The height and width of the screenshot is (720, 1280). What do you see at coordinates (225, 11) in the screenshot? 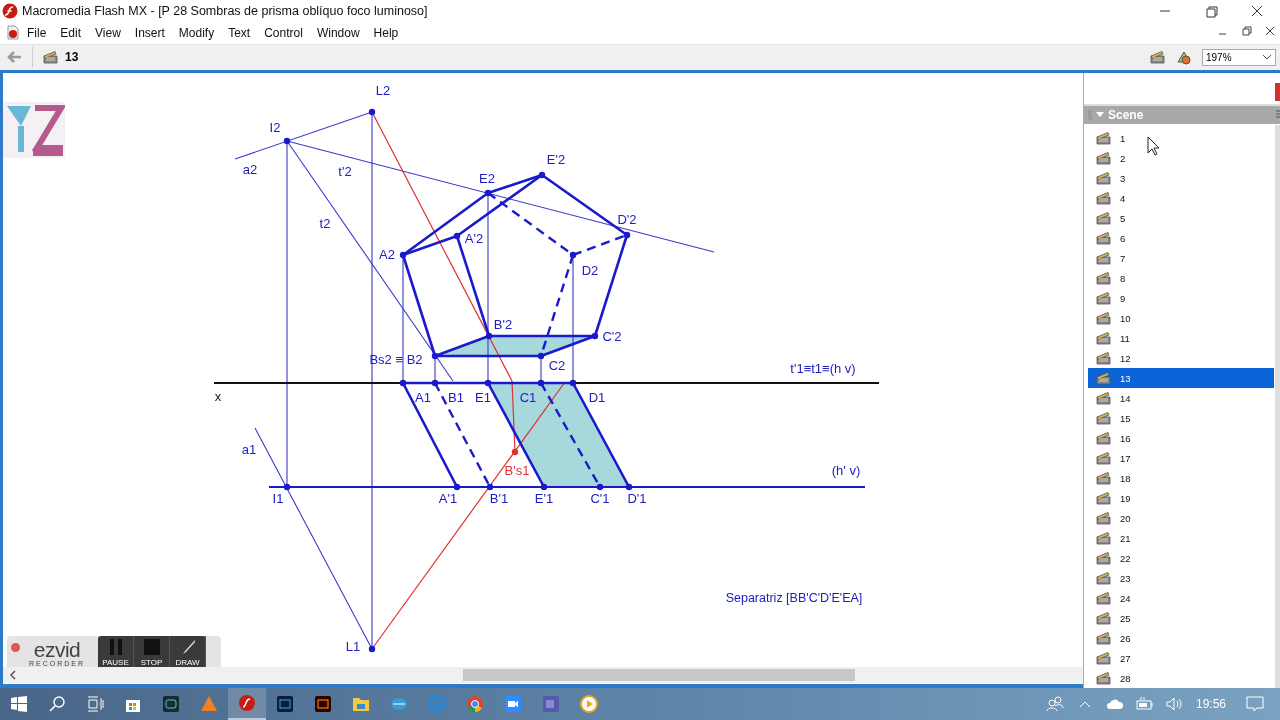
I see `window-title: Macromedia Flash MX - [P 28 Sombras de prisma oblíquo foco luminoso]` at bounding box center [225, 11].